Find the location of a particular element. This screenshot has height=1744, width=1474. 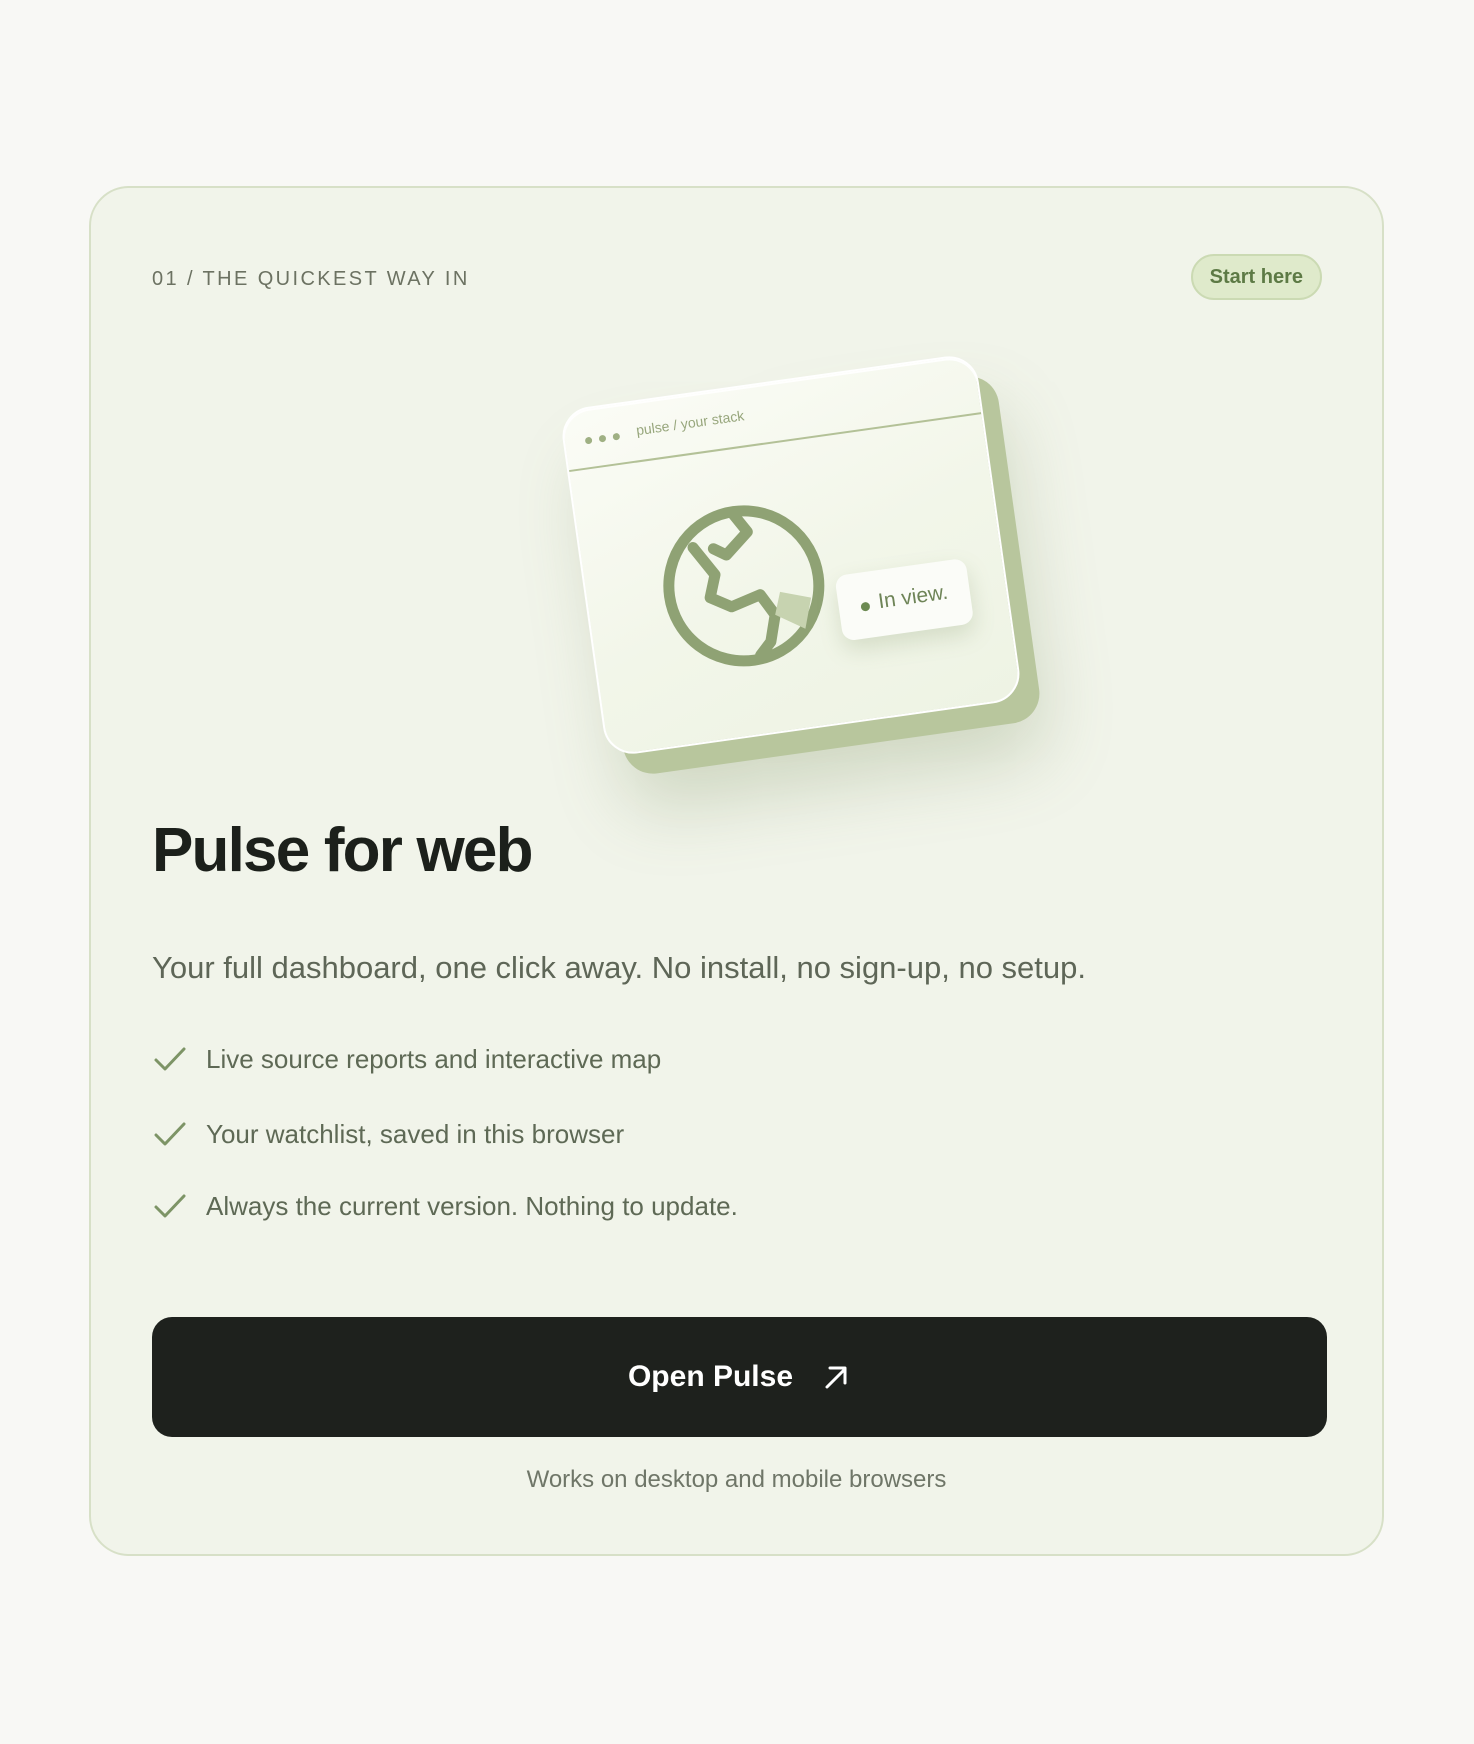

browser-window: pulse / your stack In view. is located at coordinates (791, 555).